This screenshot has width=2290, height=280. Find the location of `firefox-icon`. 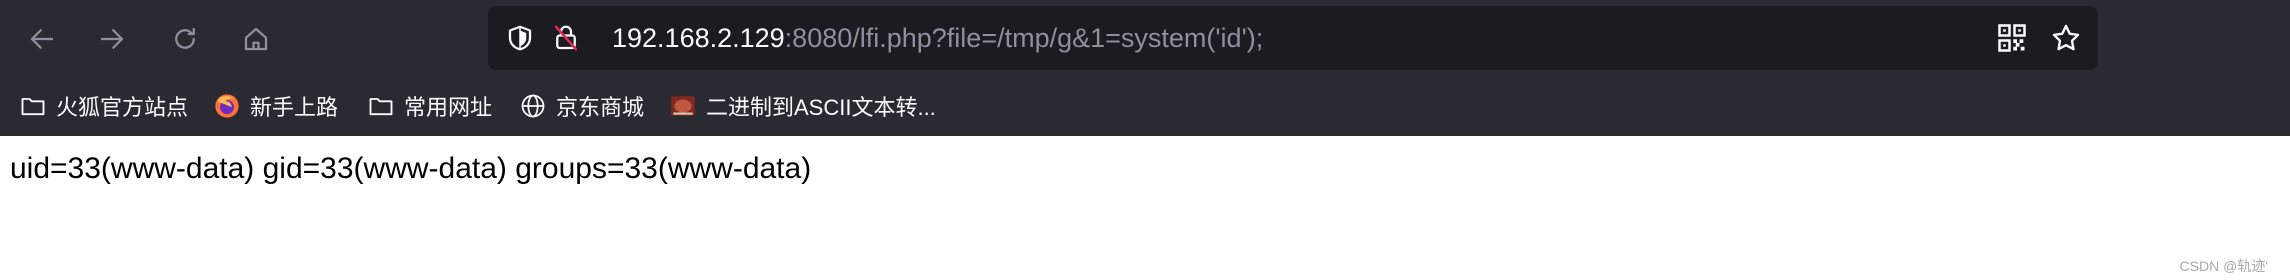

firefox-icon is located at coordinates (227, 106).